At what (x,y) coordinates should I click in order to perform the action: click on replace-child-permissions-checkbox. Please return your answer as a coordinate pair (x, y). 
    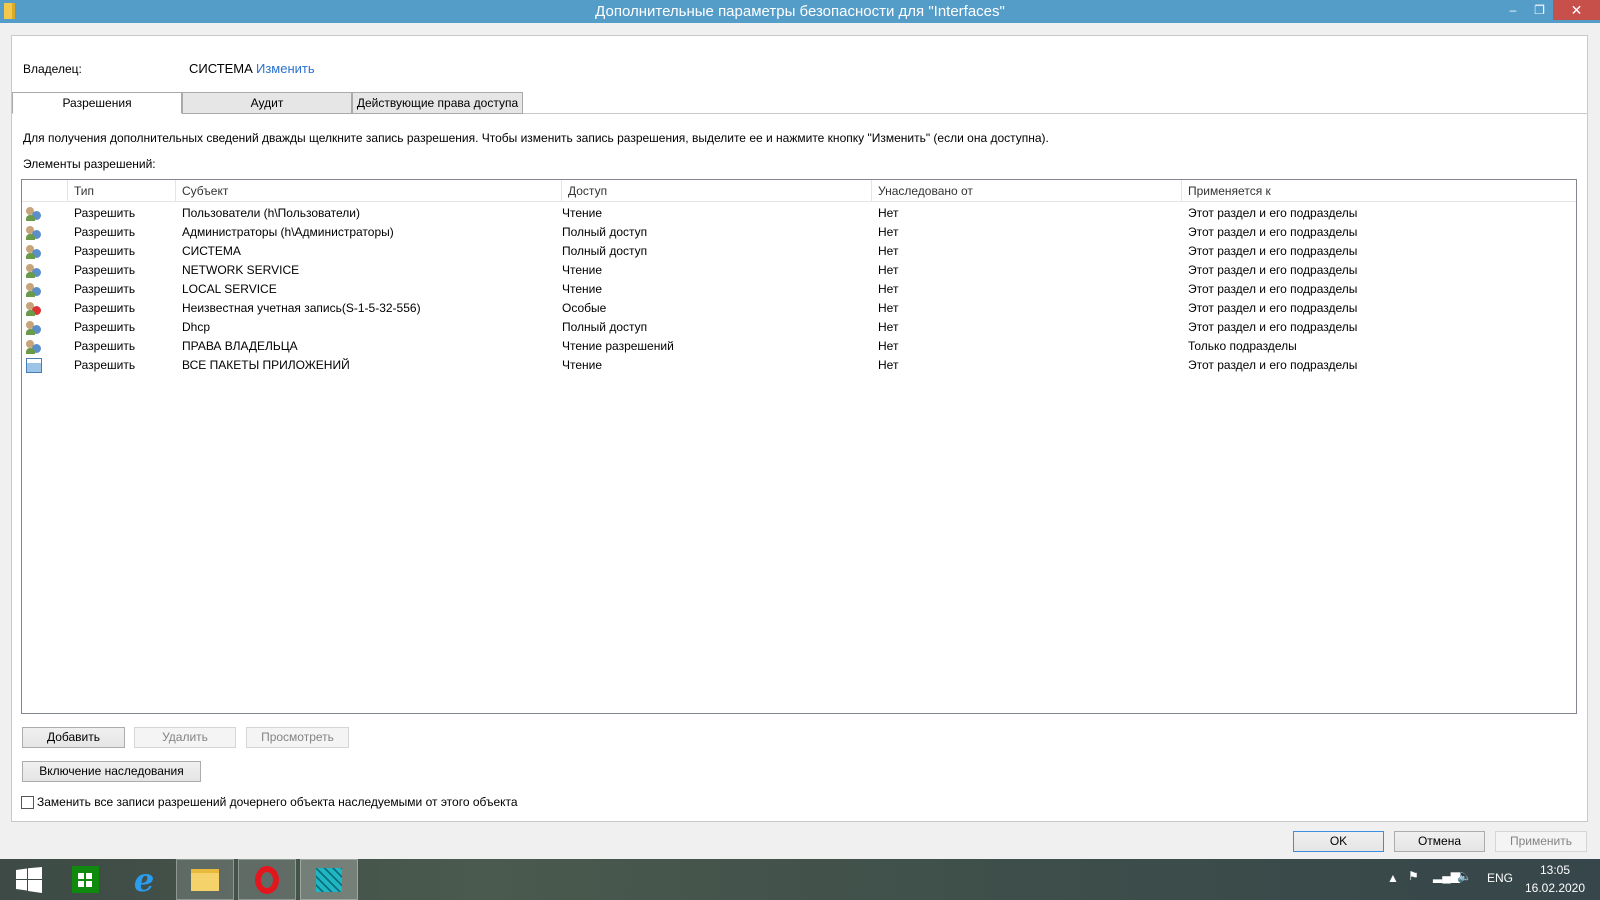
    Looking at the image, I should click on (27, 802).